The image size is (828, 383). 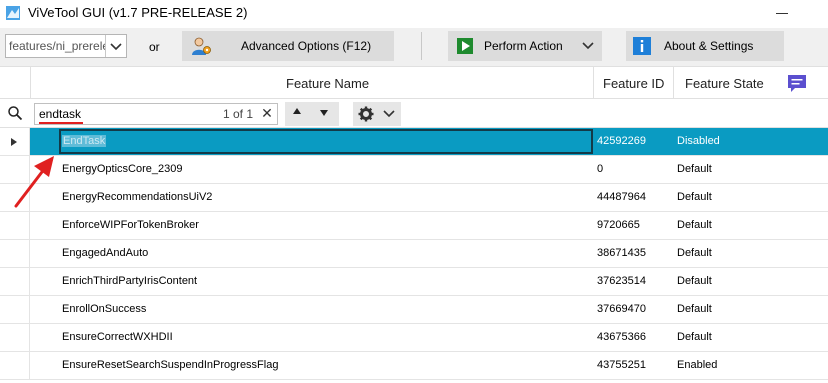 I want to click on search-nav-buttons, so click(x=312, y=114).